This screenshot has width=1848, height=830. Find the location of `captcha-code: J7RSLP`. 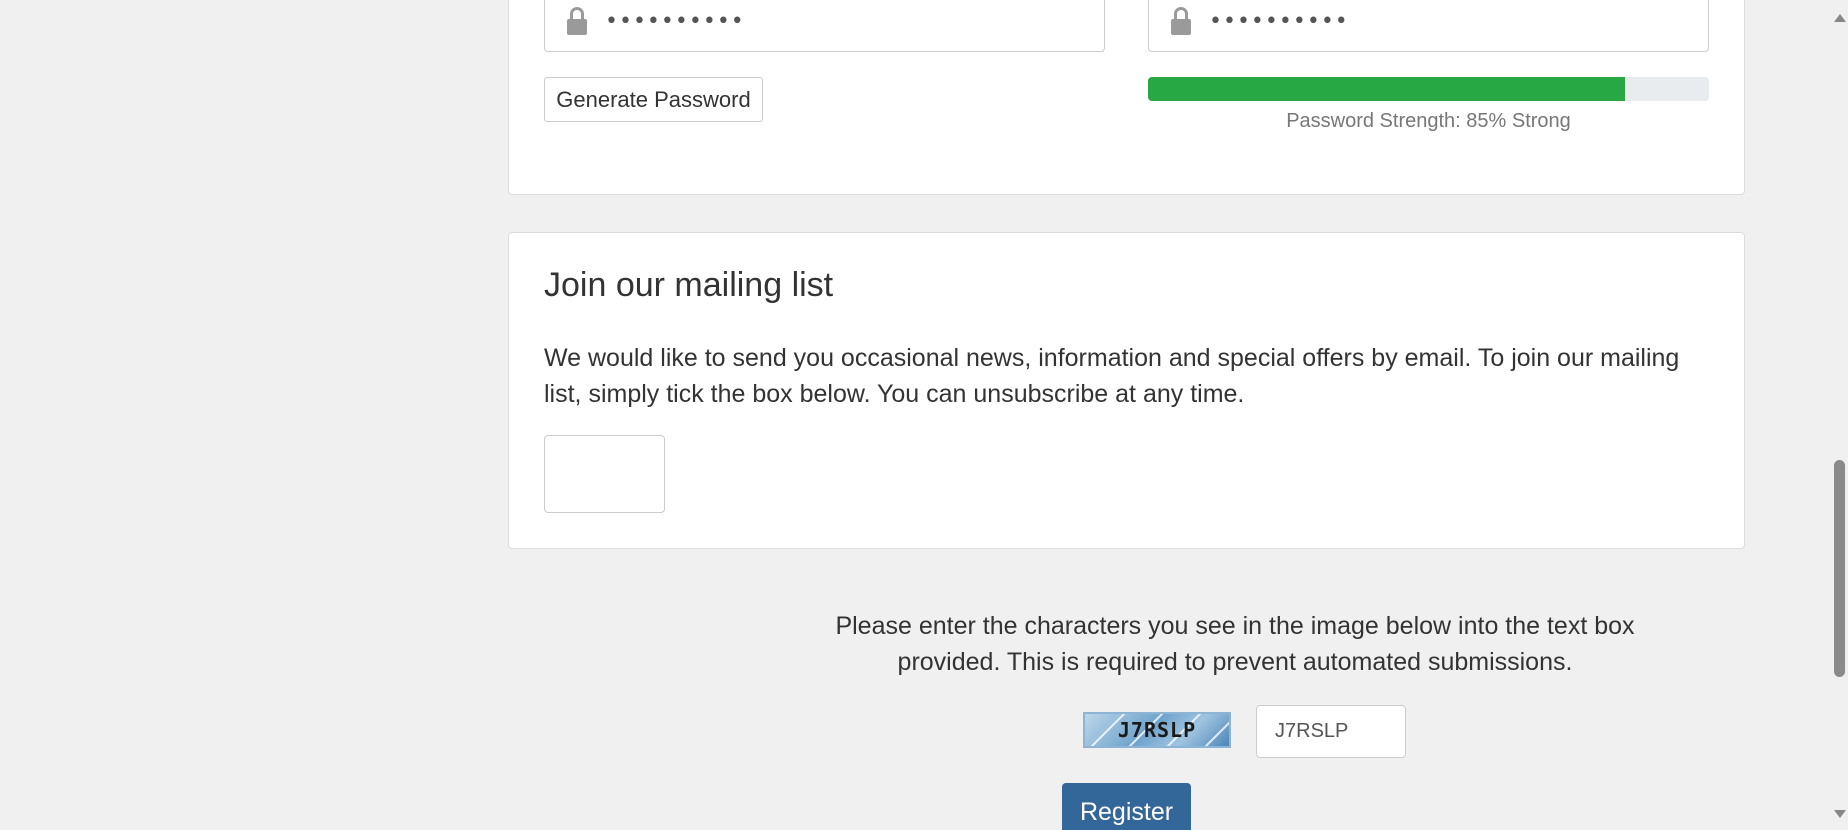

captcha-code: J7RSLP is located at coordinates (1157, 730).